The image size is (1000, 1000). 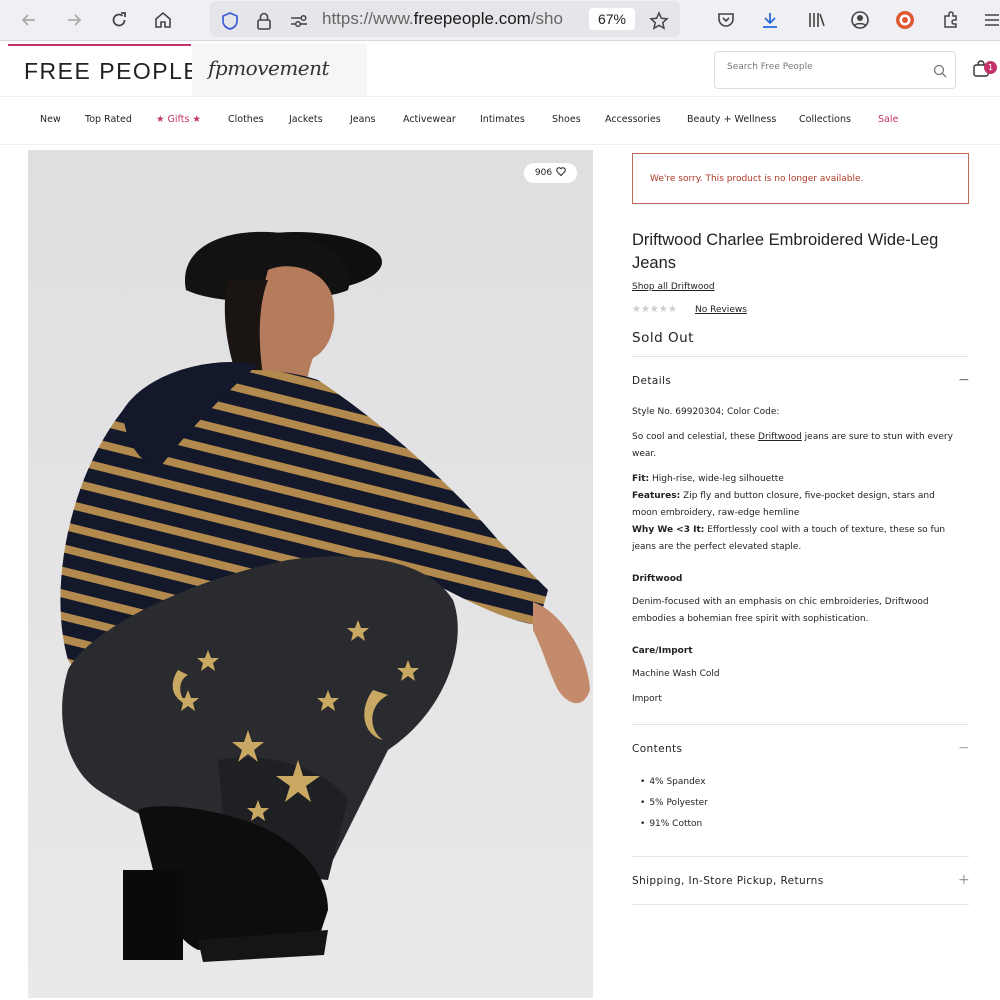 What do you see at coordinates (726, 20) in the screenshot?
I see `pocket-icon` at bounding box center [726, 20].